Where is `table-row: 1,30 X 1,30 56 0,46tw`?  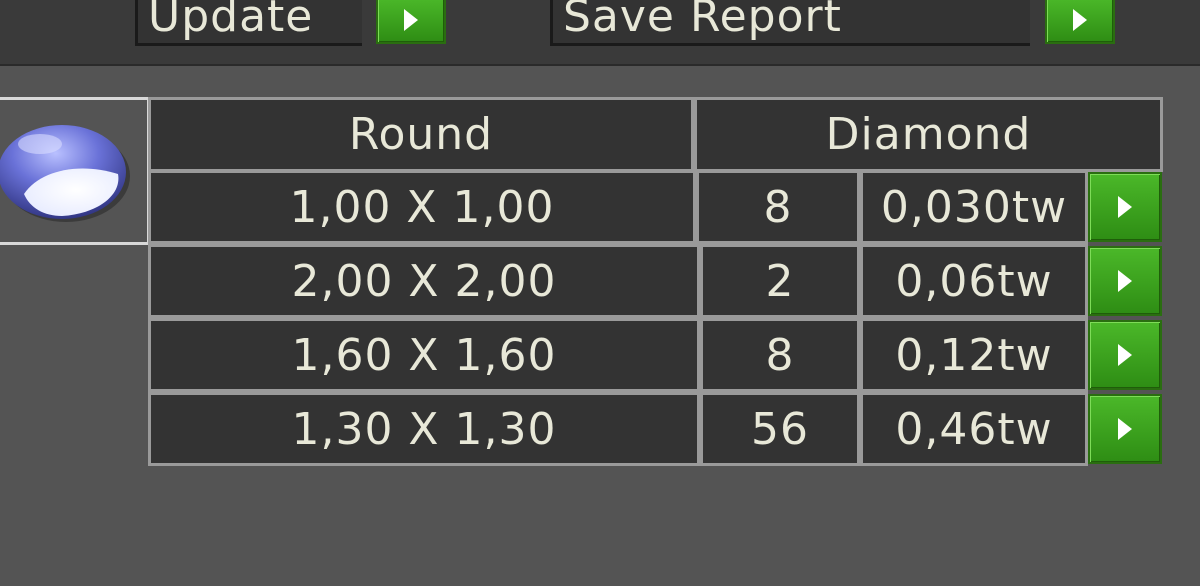
table-row: 1,30 X 1,30 56 0,46tw is located at coordinates (655, 429).